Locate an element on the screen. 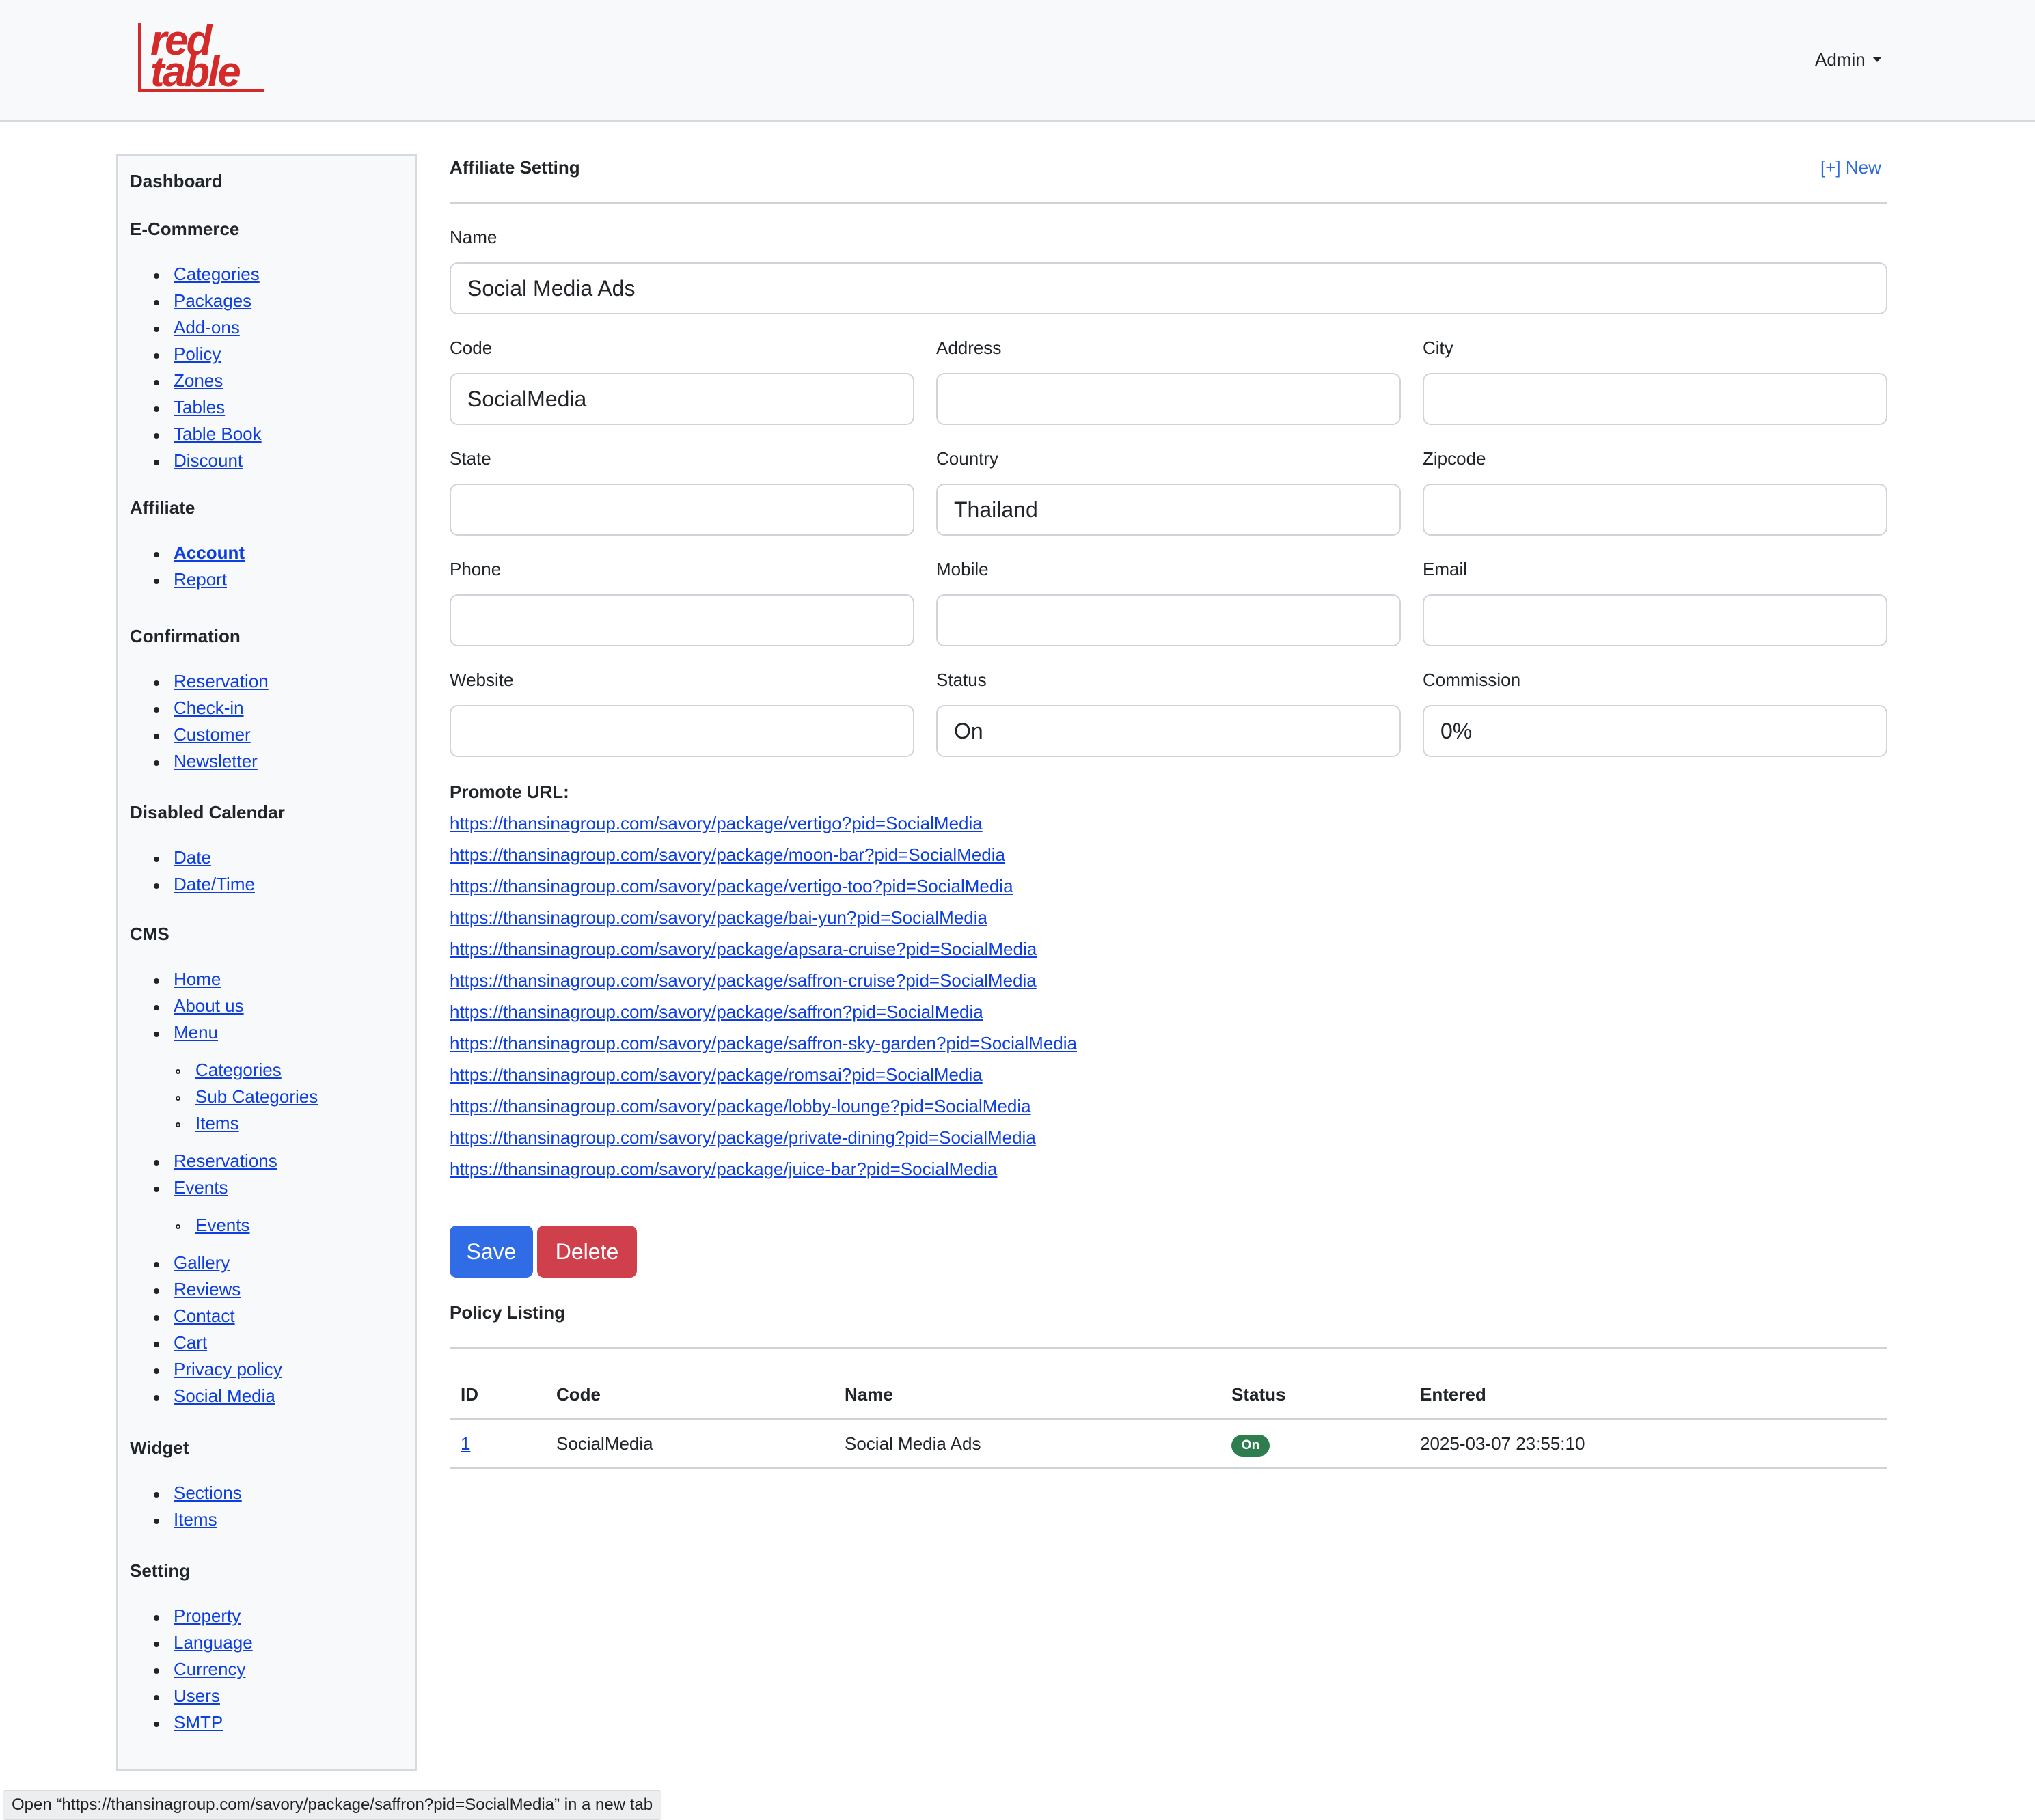  sidebar-item-reservations: Reservations is located at coordinates (225, 1161).